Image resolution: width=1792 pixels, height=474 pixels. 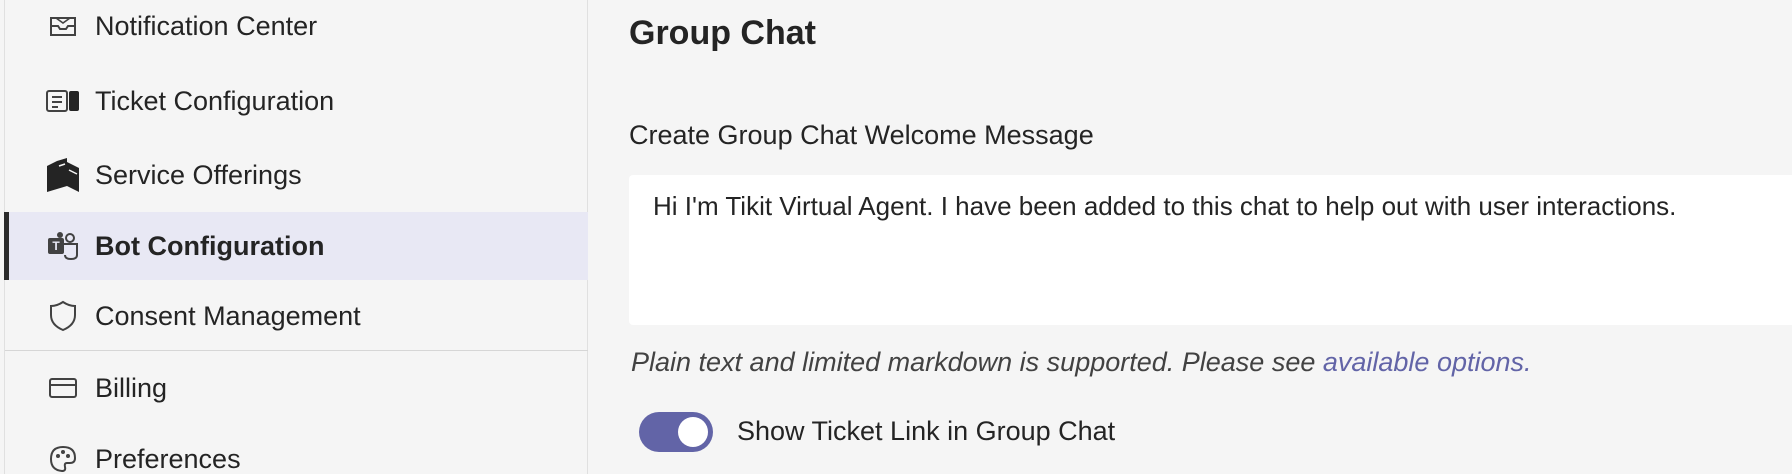 What do you see at coordinates (861, 135) in the screenshot?
I see `welcome-message-label: Create Group Chat Welcome Message` at bounding box center [861, 135].